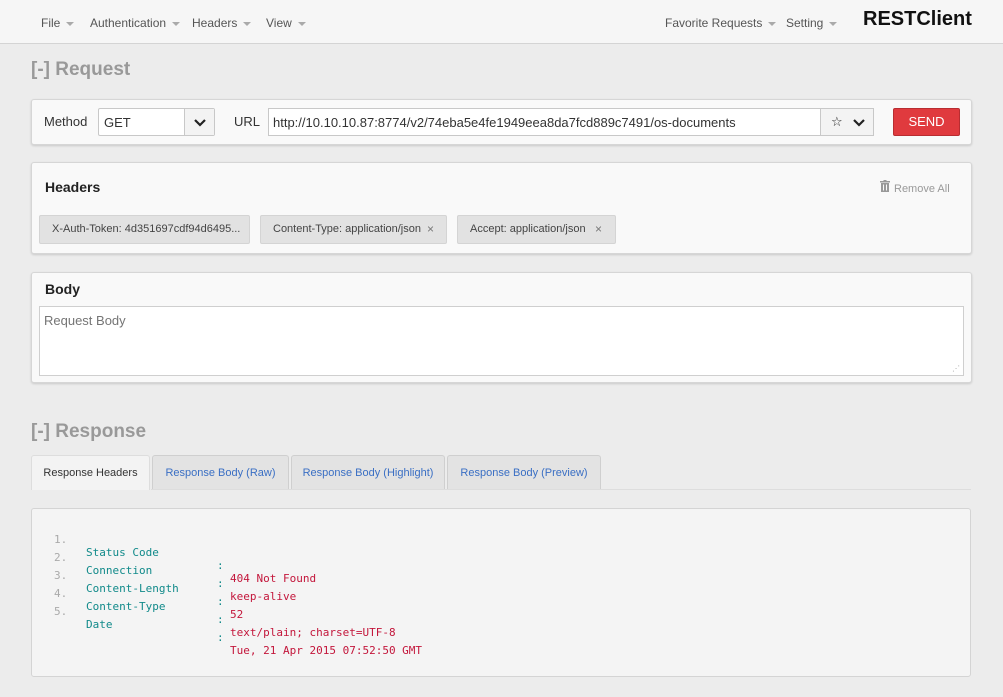 The width and height of the screenshot is (1003, 697). I want to click on menu-favorite-requests: Favorite Requests, so click(721, 23).